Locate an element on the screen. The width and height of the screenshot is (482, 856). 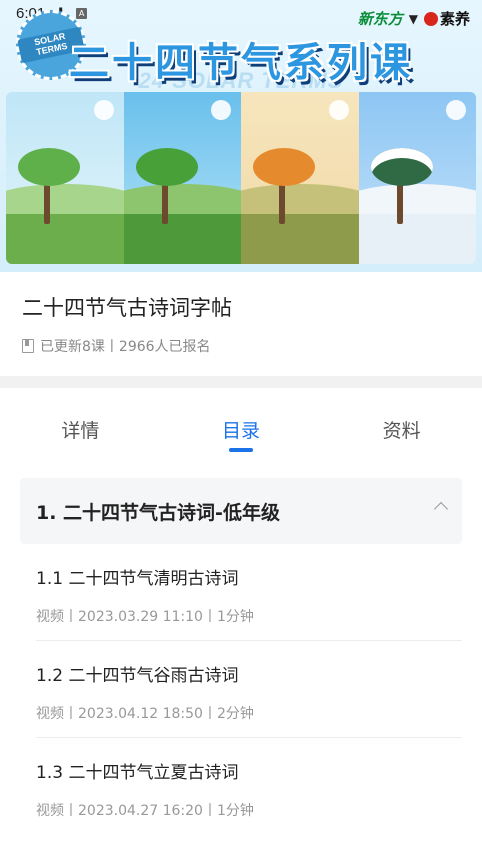
suyang-logo-mark is located at coordinates (430, 18).